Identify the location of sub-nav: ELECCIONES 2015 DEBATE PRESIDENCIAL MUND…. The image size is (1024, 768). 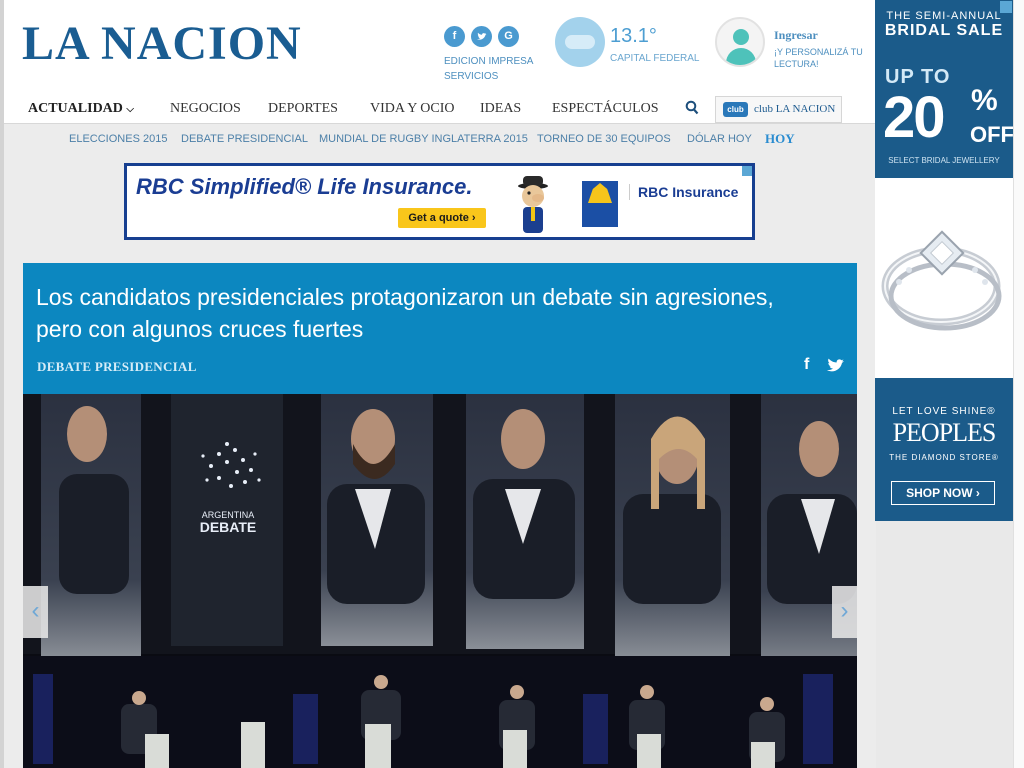
(440, 139).